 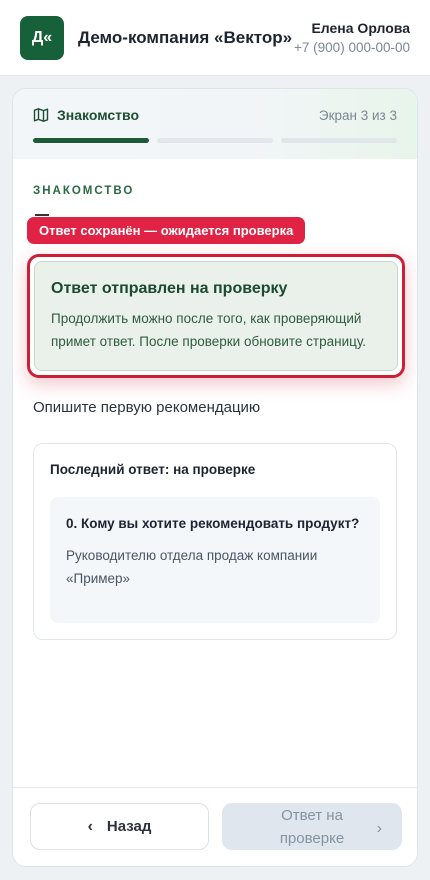 What do you see at coordinates (41, 115) in the screenshot?
I see `map-icon` at bounding box center [41, 115].